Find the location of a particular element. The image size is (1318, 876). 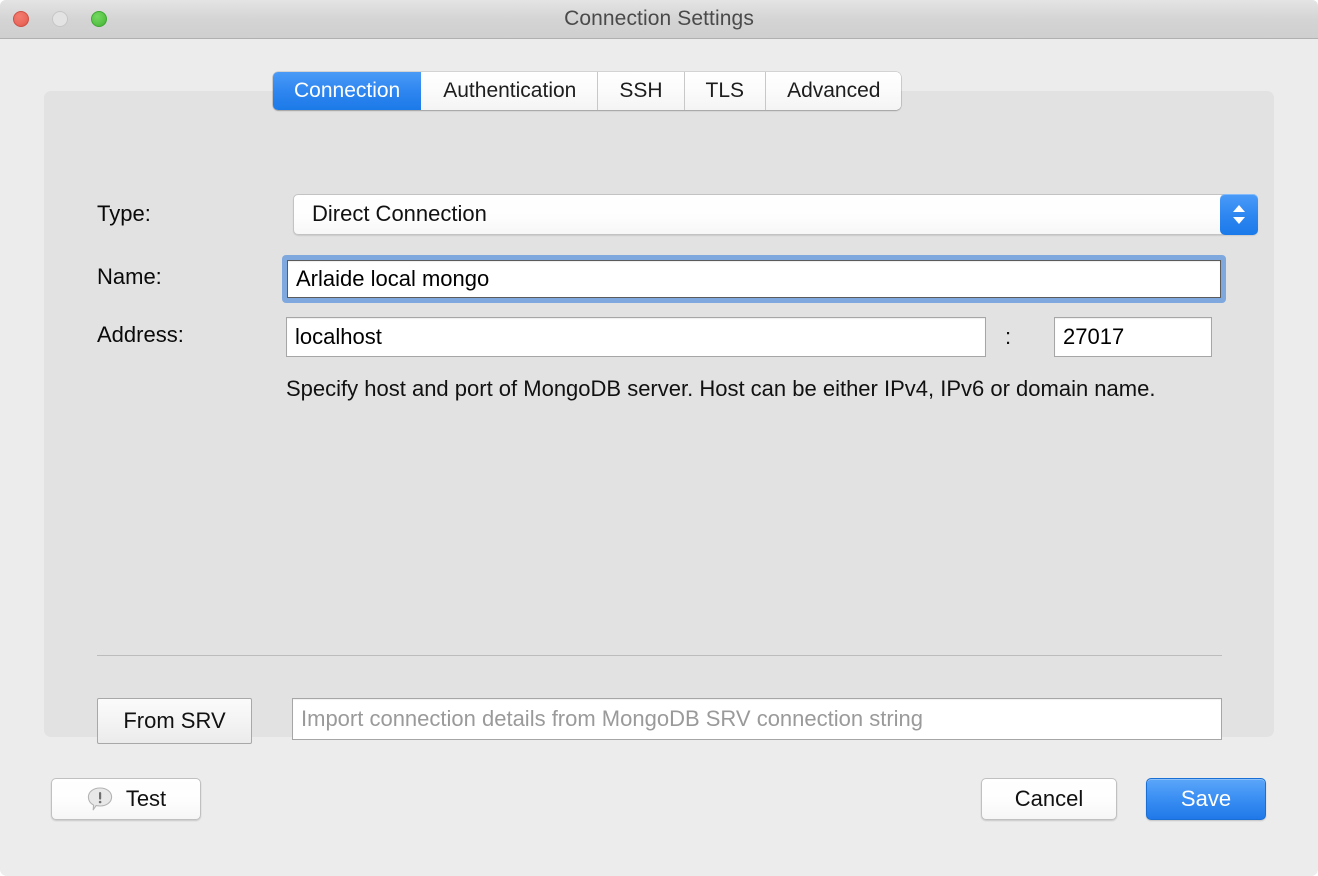

tab-connection: Connection is located at coordinates (347, 91).